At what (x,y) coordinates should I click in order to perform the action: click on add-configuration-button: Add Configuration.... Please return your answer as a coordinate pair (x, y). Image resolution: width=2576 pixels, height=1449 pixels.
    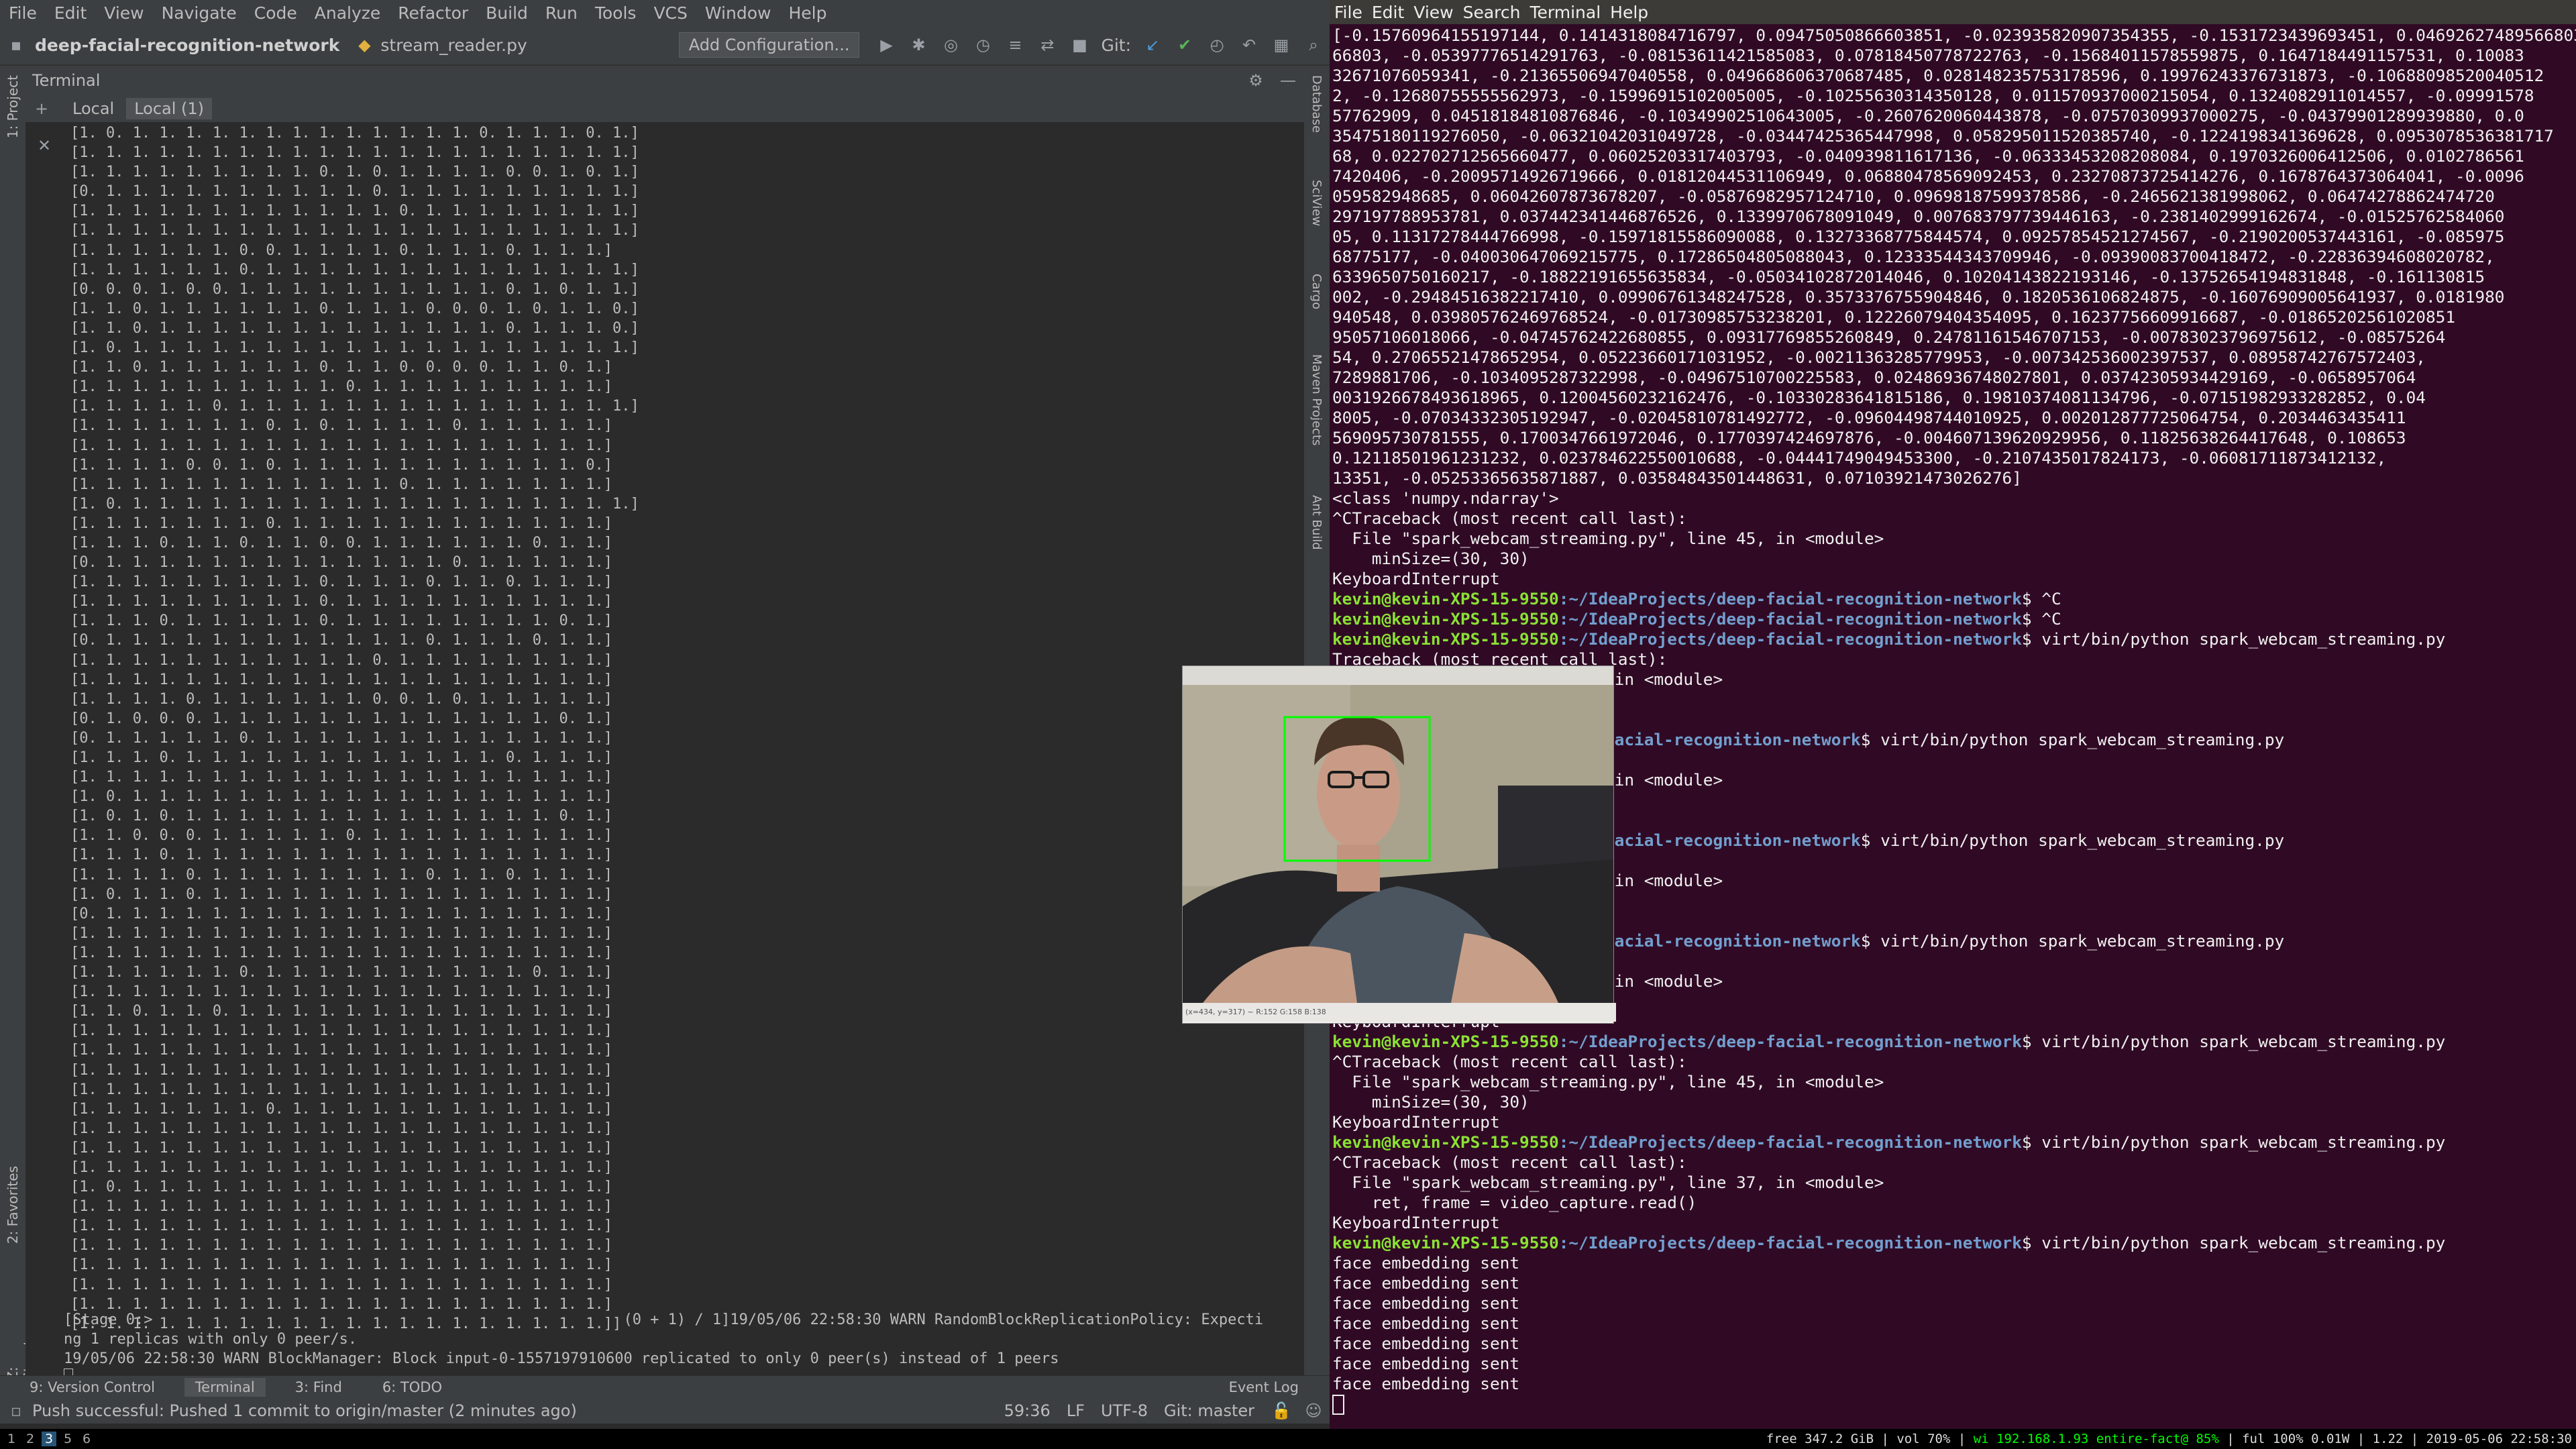
    Looking at the image, I should click on (769, 45).